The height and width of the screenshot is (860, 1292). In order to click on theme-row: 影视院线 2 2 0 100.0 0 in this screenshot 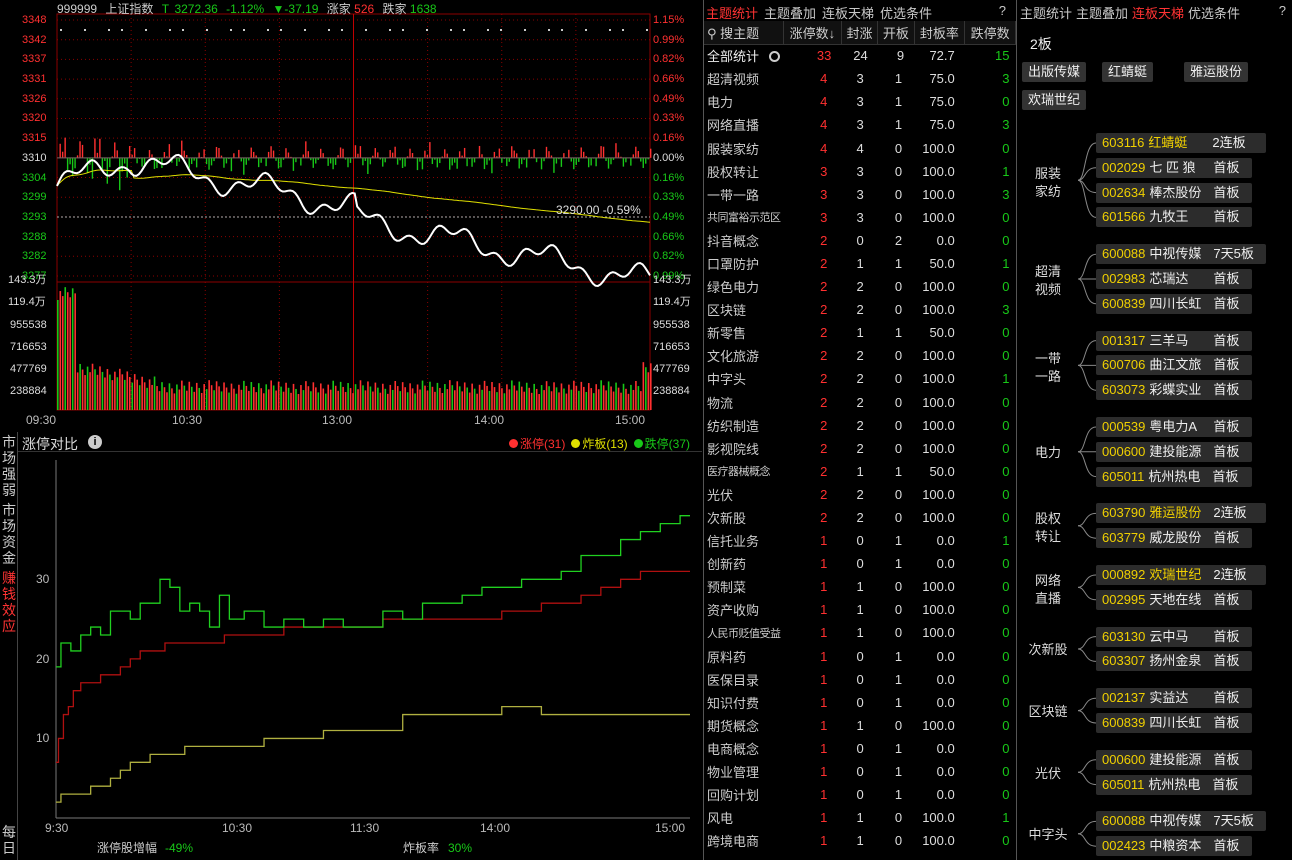, I will do `click(860, 448)`.